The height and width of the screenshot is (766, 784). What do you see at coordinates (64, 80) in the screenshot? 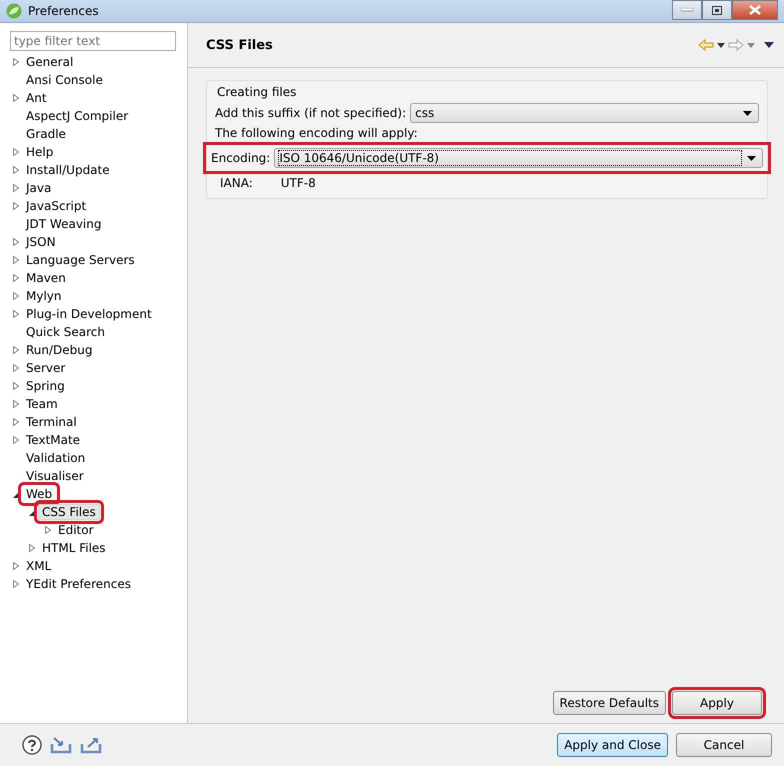
I see `tree-item: Ansi Console` at bounding box center [64, 80].